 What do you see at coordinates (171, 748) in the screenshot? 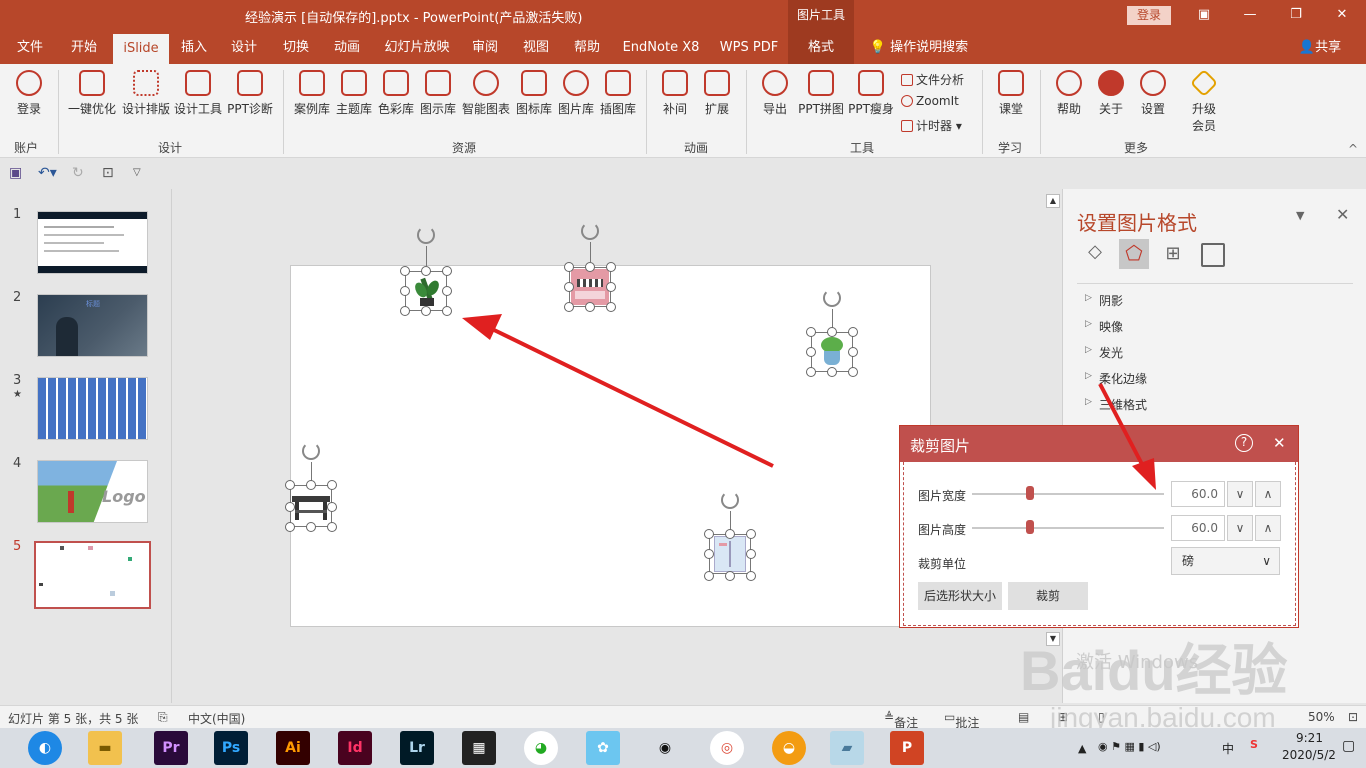
I see `premiere-icon: Pr` at bounding box center [171, 748].